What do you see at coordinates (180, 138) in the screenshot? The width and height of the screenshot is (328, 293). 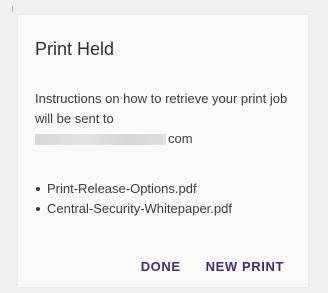 I see `email-suffix: com` at bounding box center [180, 138].